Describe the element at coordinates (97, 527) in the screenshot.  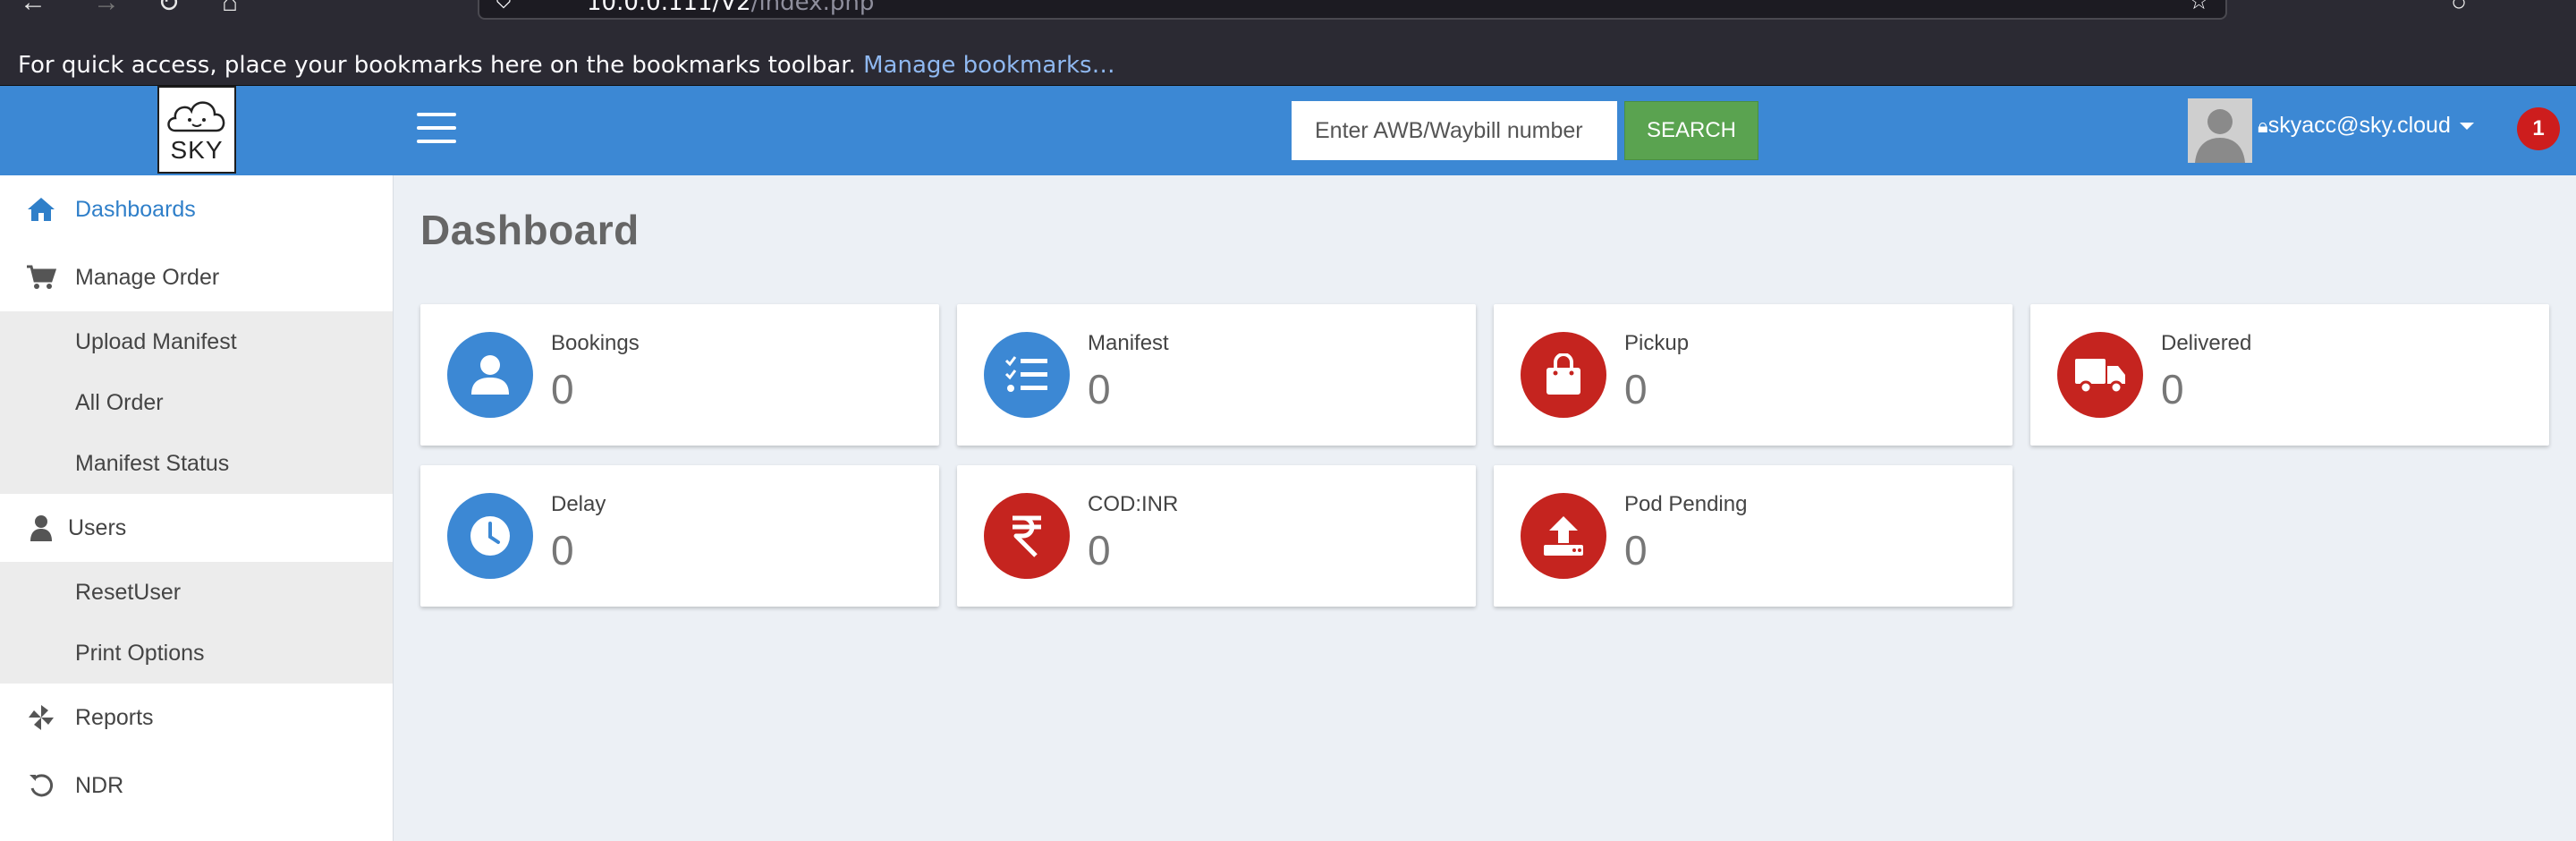
I see `sidebar-item-label: Users` at that location.